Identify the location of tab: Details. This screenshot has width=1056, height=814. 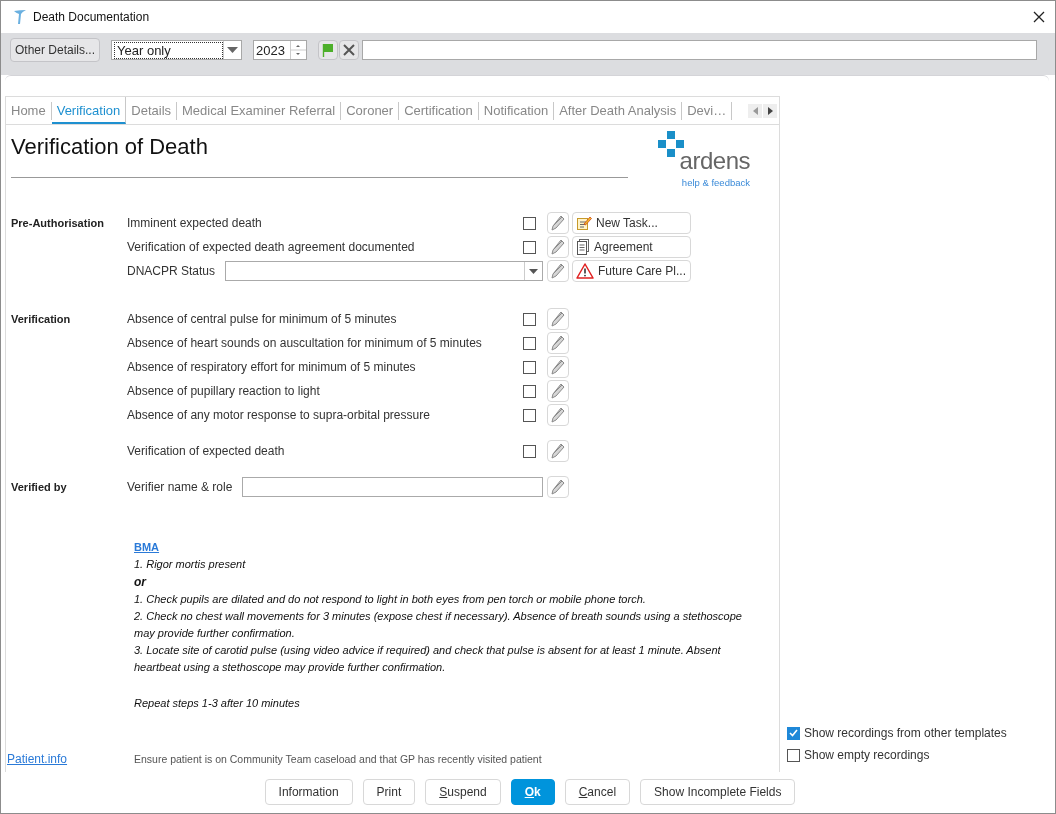
(152, 110).